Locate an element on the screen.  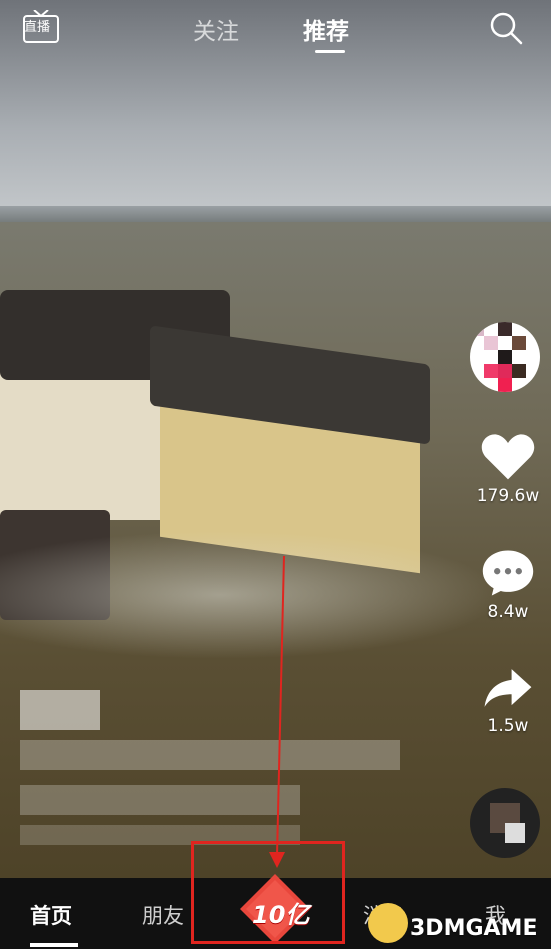
like-action: 179.6w is located at coordinates (508, 469).